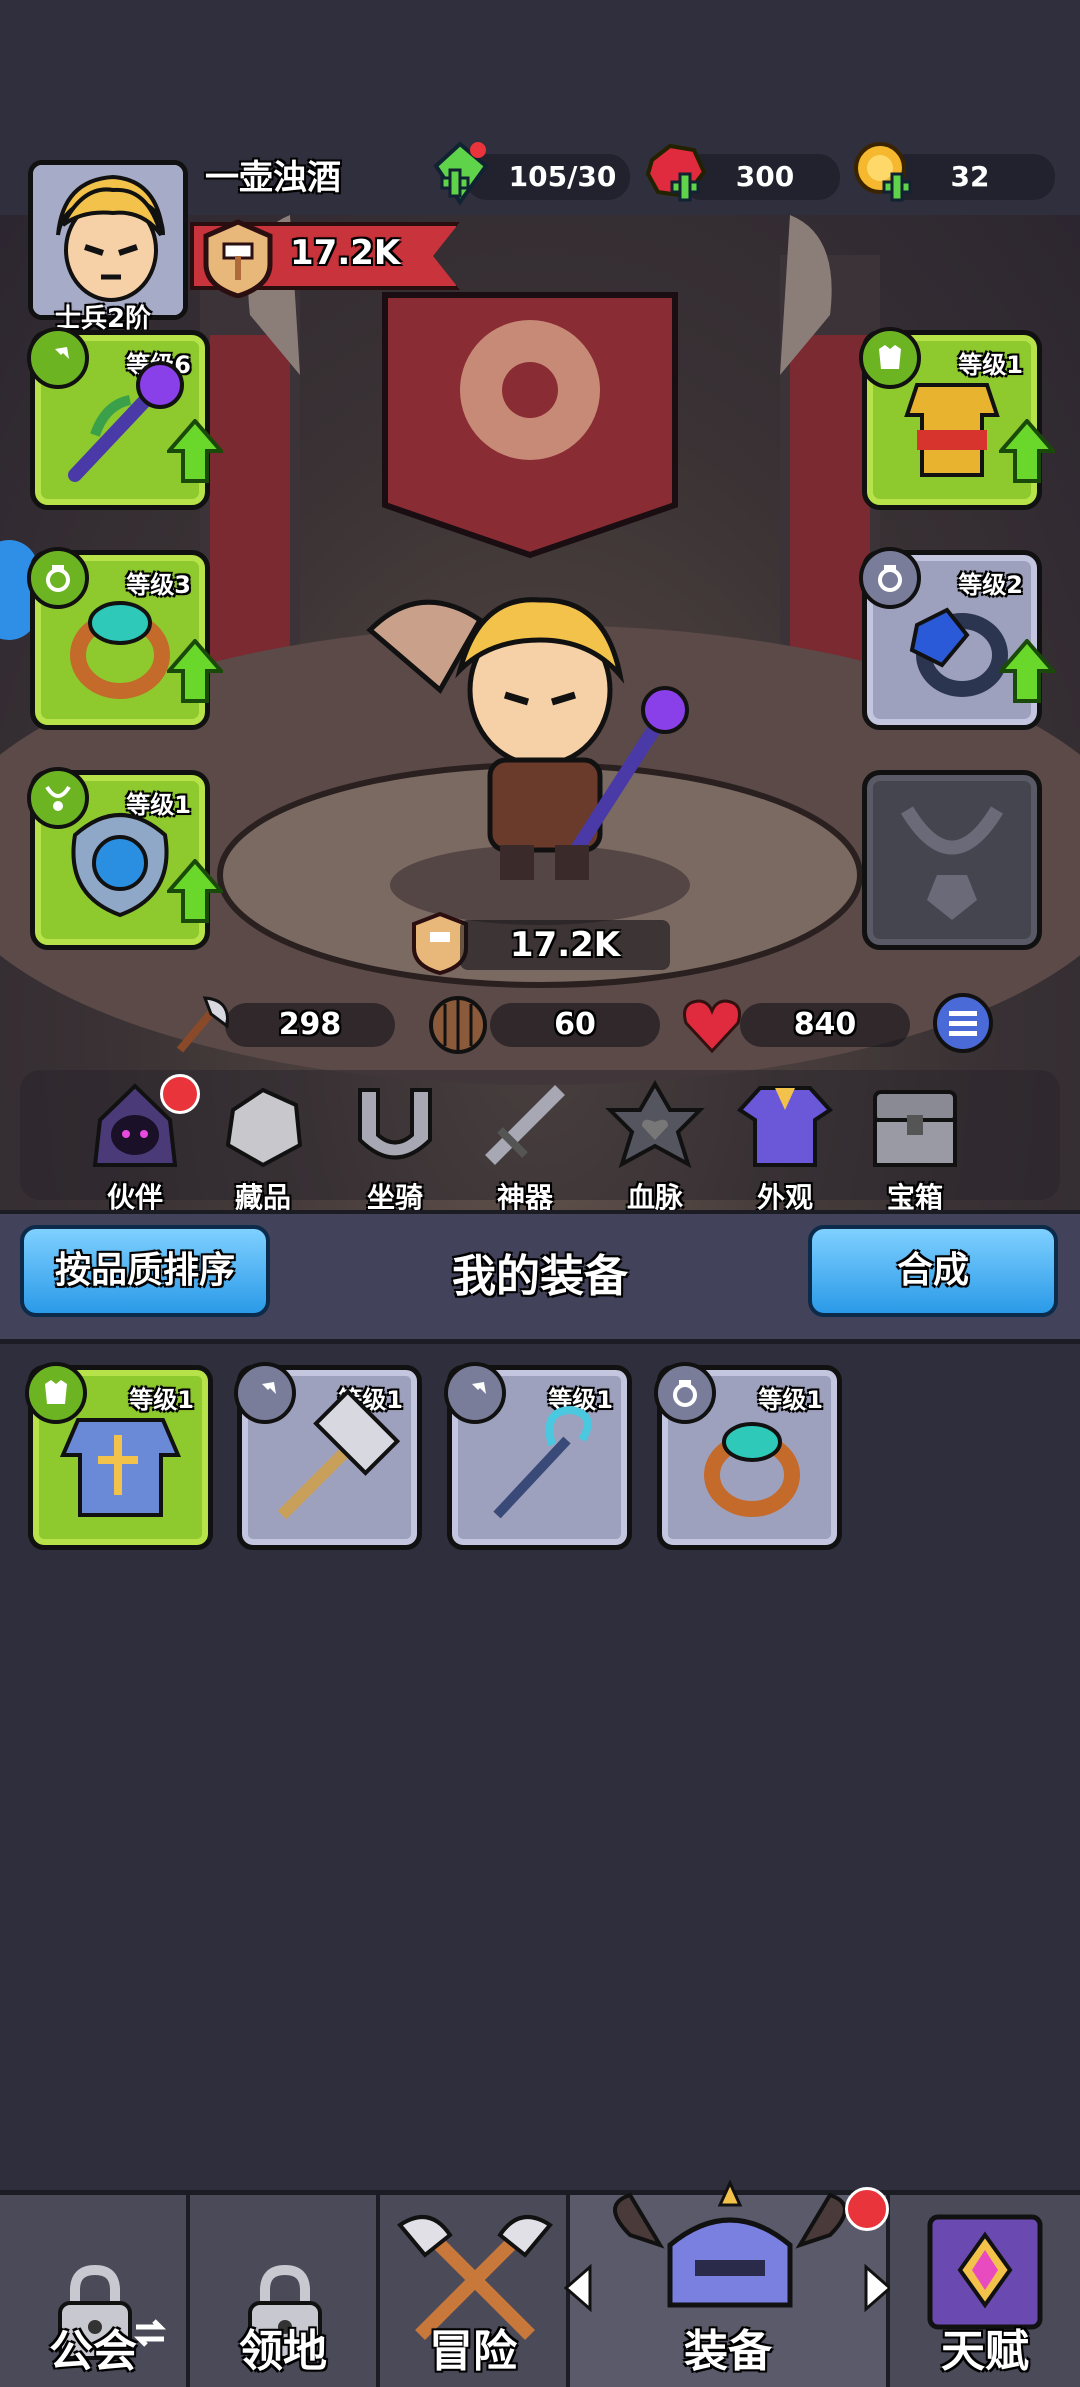  Describe the element at coordinates (125, 858) in the screenshot. I see `equip-slot-necklace: 等级1` at that location.